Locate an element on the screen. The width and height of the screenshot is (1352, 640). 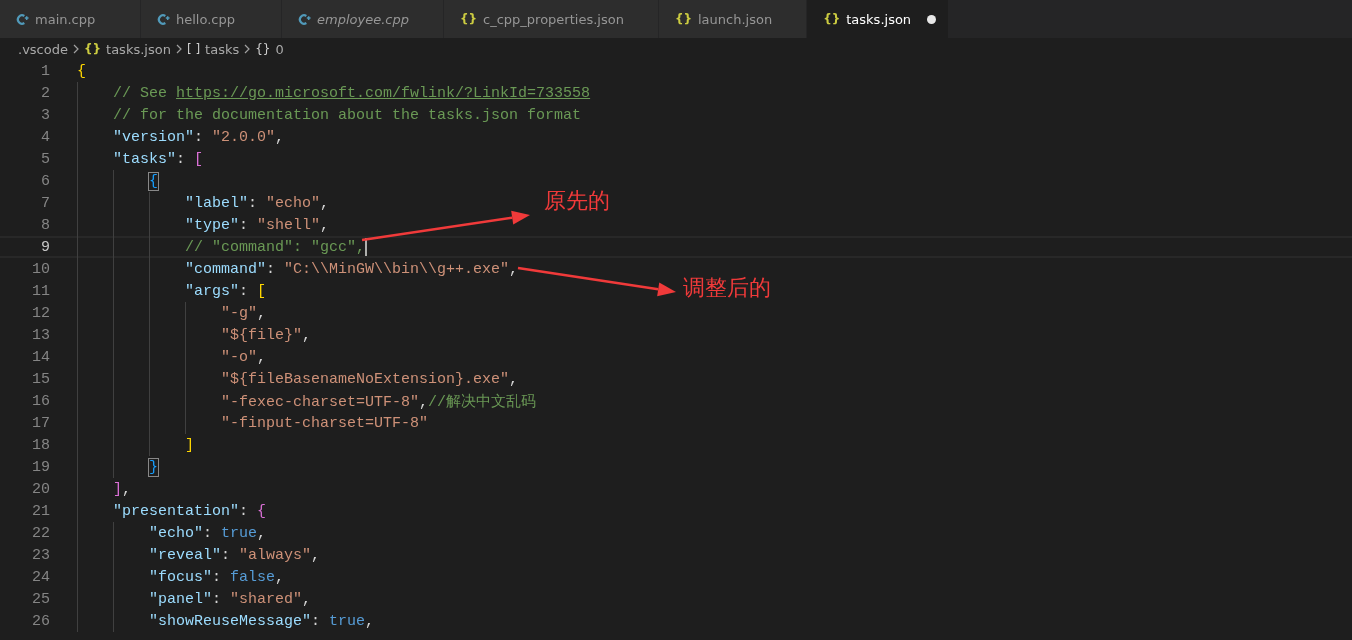
line-number: 25 is located at coordinates (40, 599).